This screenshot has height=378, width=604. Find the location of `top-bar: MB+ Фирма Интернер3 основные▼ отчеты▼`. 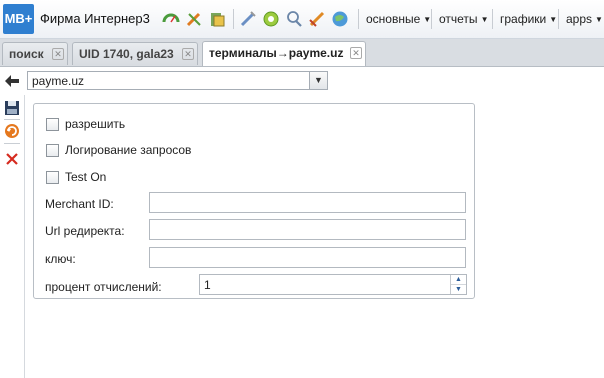

top-bar: MB+ Фирма Интернер3 основные▼ отчеты▼ is located at coordinates (302, 19).